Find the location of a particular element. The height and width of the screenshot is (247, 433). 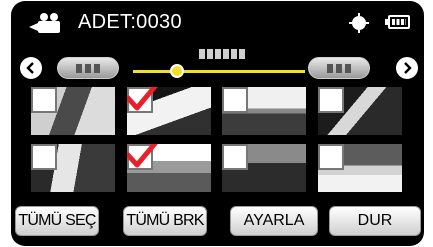

status-dot-icon is located at coordinates (359, 23).